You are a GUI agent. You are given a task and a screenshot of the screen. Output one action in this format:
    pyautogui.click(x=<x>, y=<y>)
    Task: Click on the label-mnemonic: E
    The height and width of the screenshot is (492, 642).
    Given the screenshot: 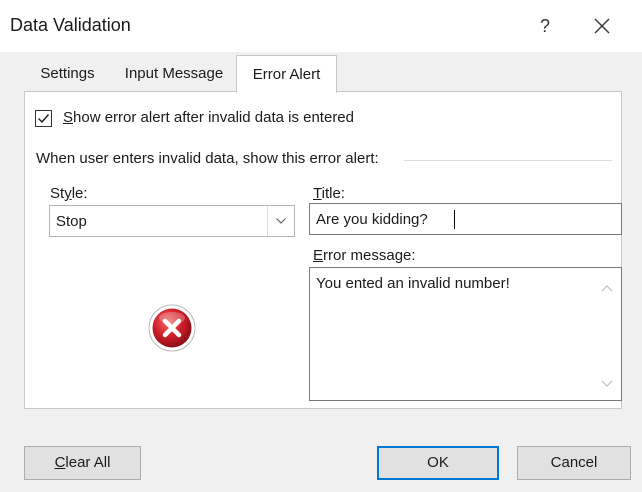 What is the action you would take?
    pyautogui.click(x=318, y=255)
    